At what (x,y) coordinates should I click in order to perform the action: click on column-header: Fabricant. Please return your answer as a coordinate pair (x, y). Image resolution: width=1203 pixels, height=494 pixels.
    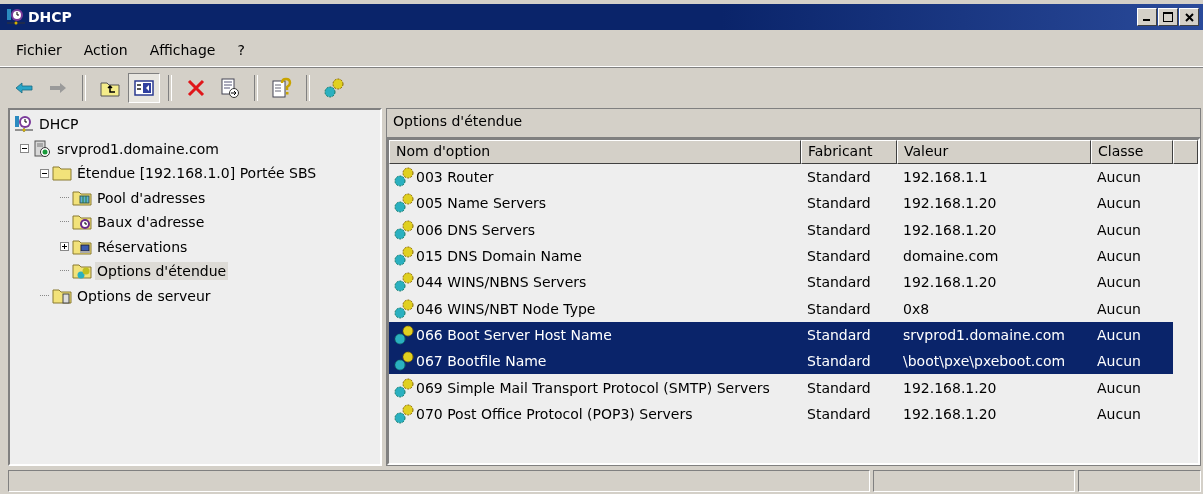
    Looking at the image, I should click on (849, 152).